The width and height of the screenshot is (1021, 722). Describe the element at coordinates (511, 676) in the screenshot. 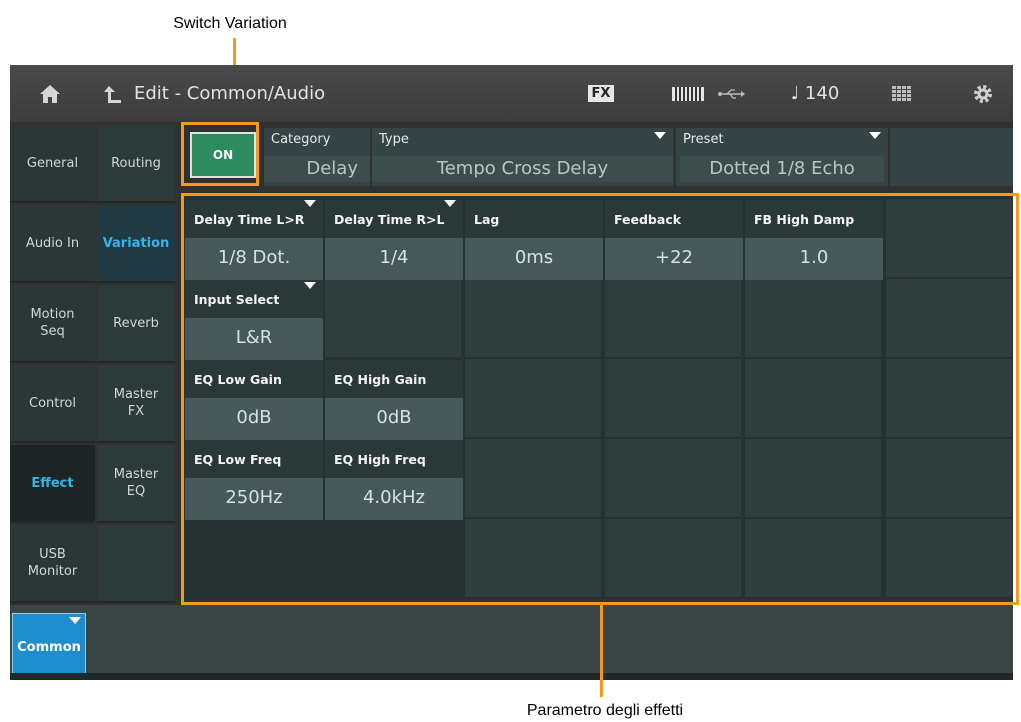

I see `bottom-edge` at that location.